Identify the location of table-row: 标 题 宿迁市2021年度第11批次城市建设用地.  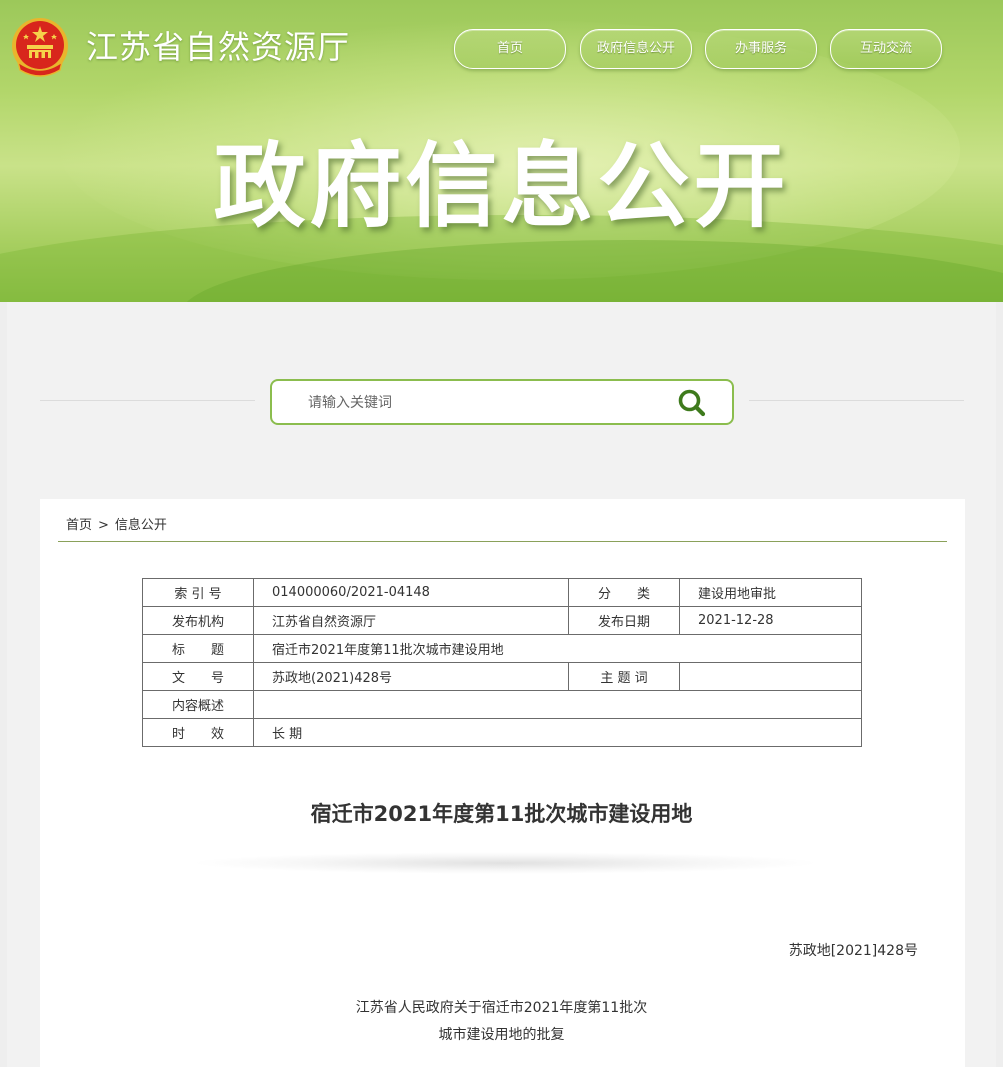
(502, 648).